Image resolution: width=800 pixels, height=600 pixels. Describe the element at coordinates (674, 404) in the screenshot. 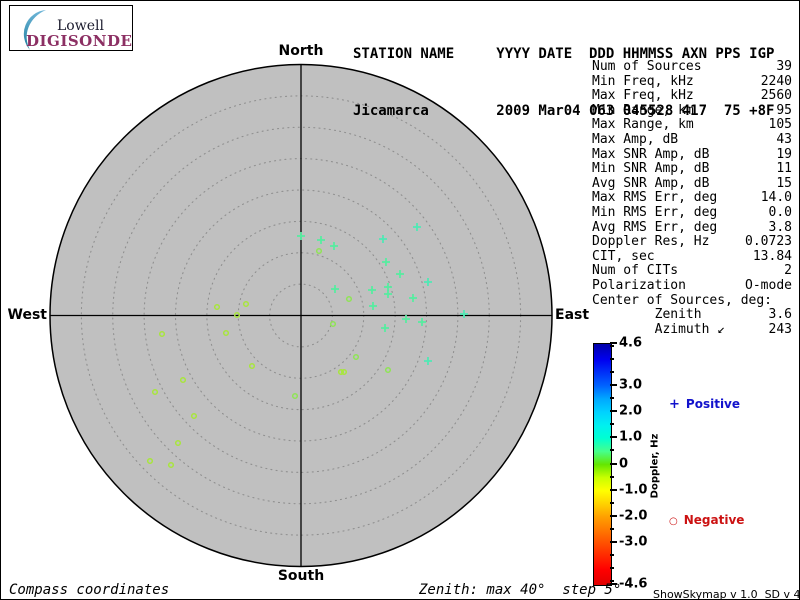

I see `plus-marker-icon: +` at that location.